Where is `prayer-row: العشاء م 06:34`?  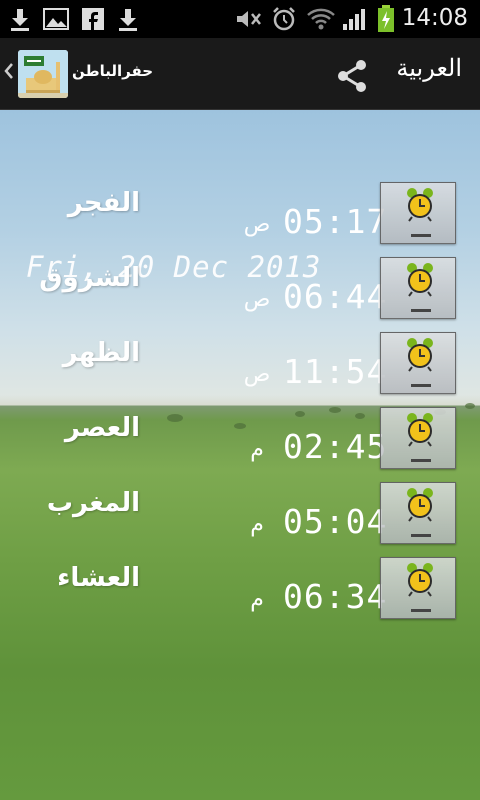 prayer-row: العشاء م 06:34 is located at coordinates (240, 589).